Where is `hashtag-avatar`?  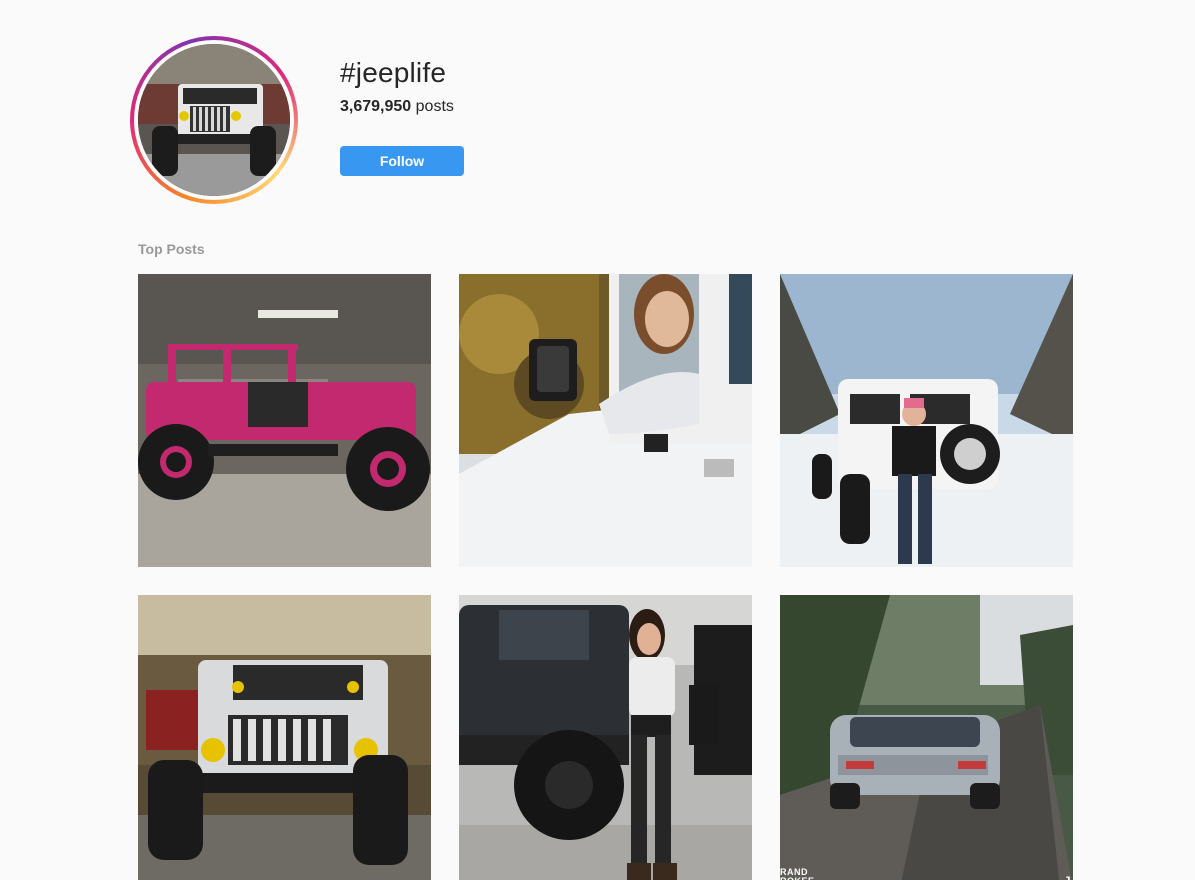
hashtag-avatar is located at coordinates (214, 120).